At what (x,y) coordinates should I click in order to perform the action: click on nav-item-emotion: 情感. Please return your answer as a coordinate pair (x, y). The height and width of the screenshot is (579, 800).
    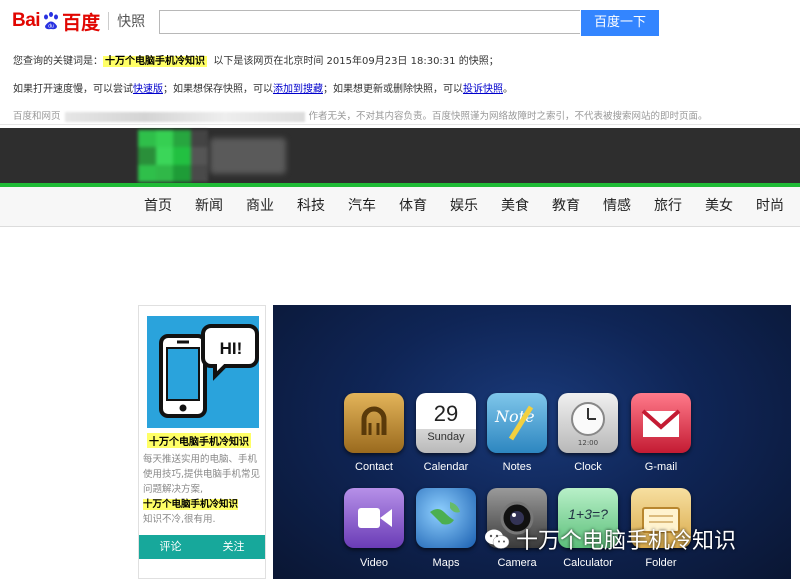
    Looking at the image, I should click on (617, 206).